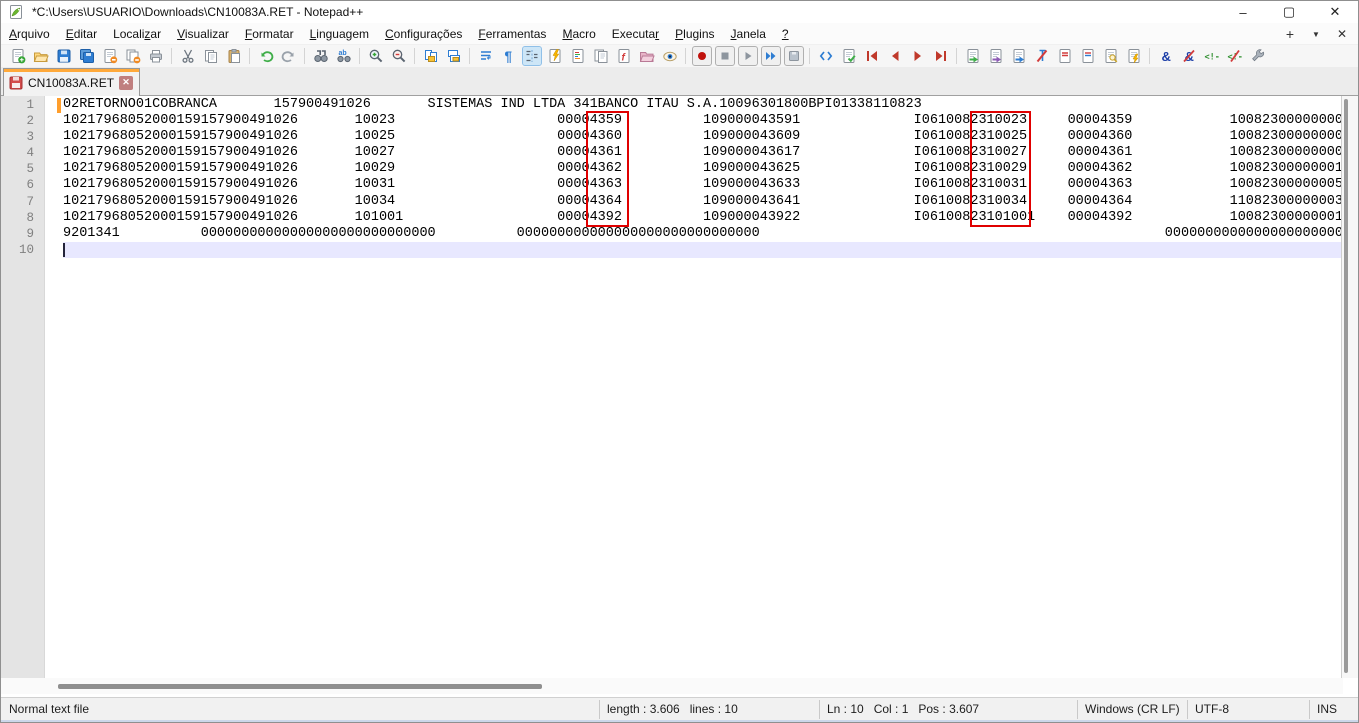 This screenshot has width=1359, height=723. What do you see at coordinates (1346, 386) in the screenshot?
I see `vertical-scrollbar-thumb` at bounding box center [1346, 386].